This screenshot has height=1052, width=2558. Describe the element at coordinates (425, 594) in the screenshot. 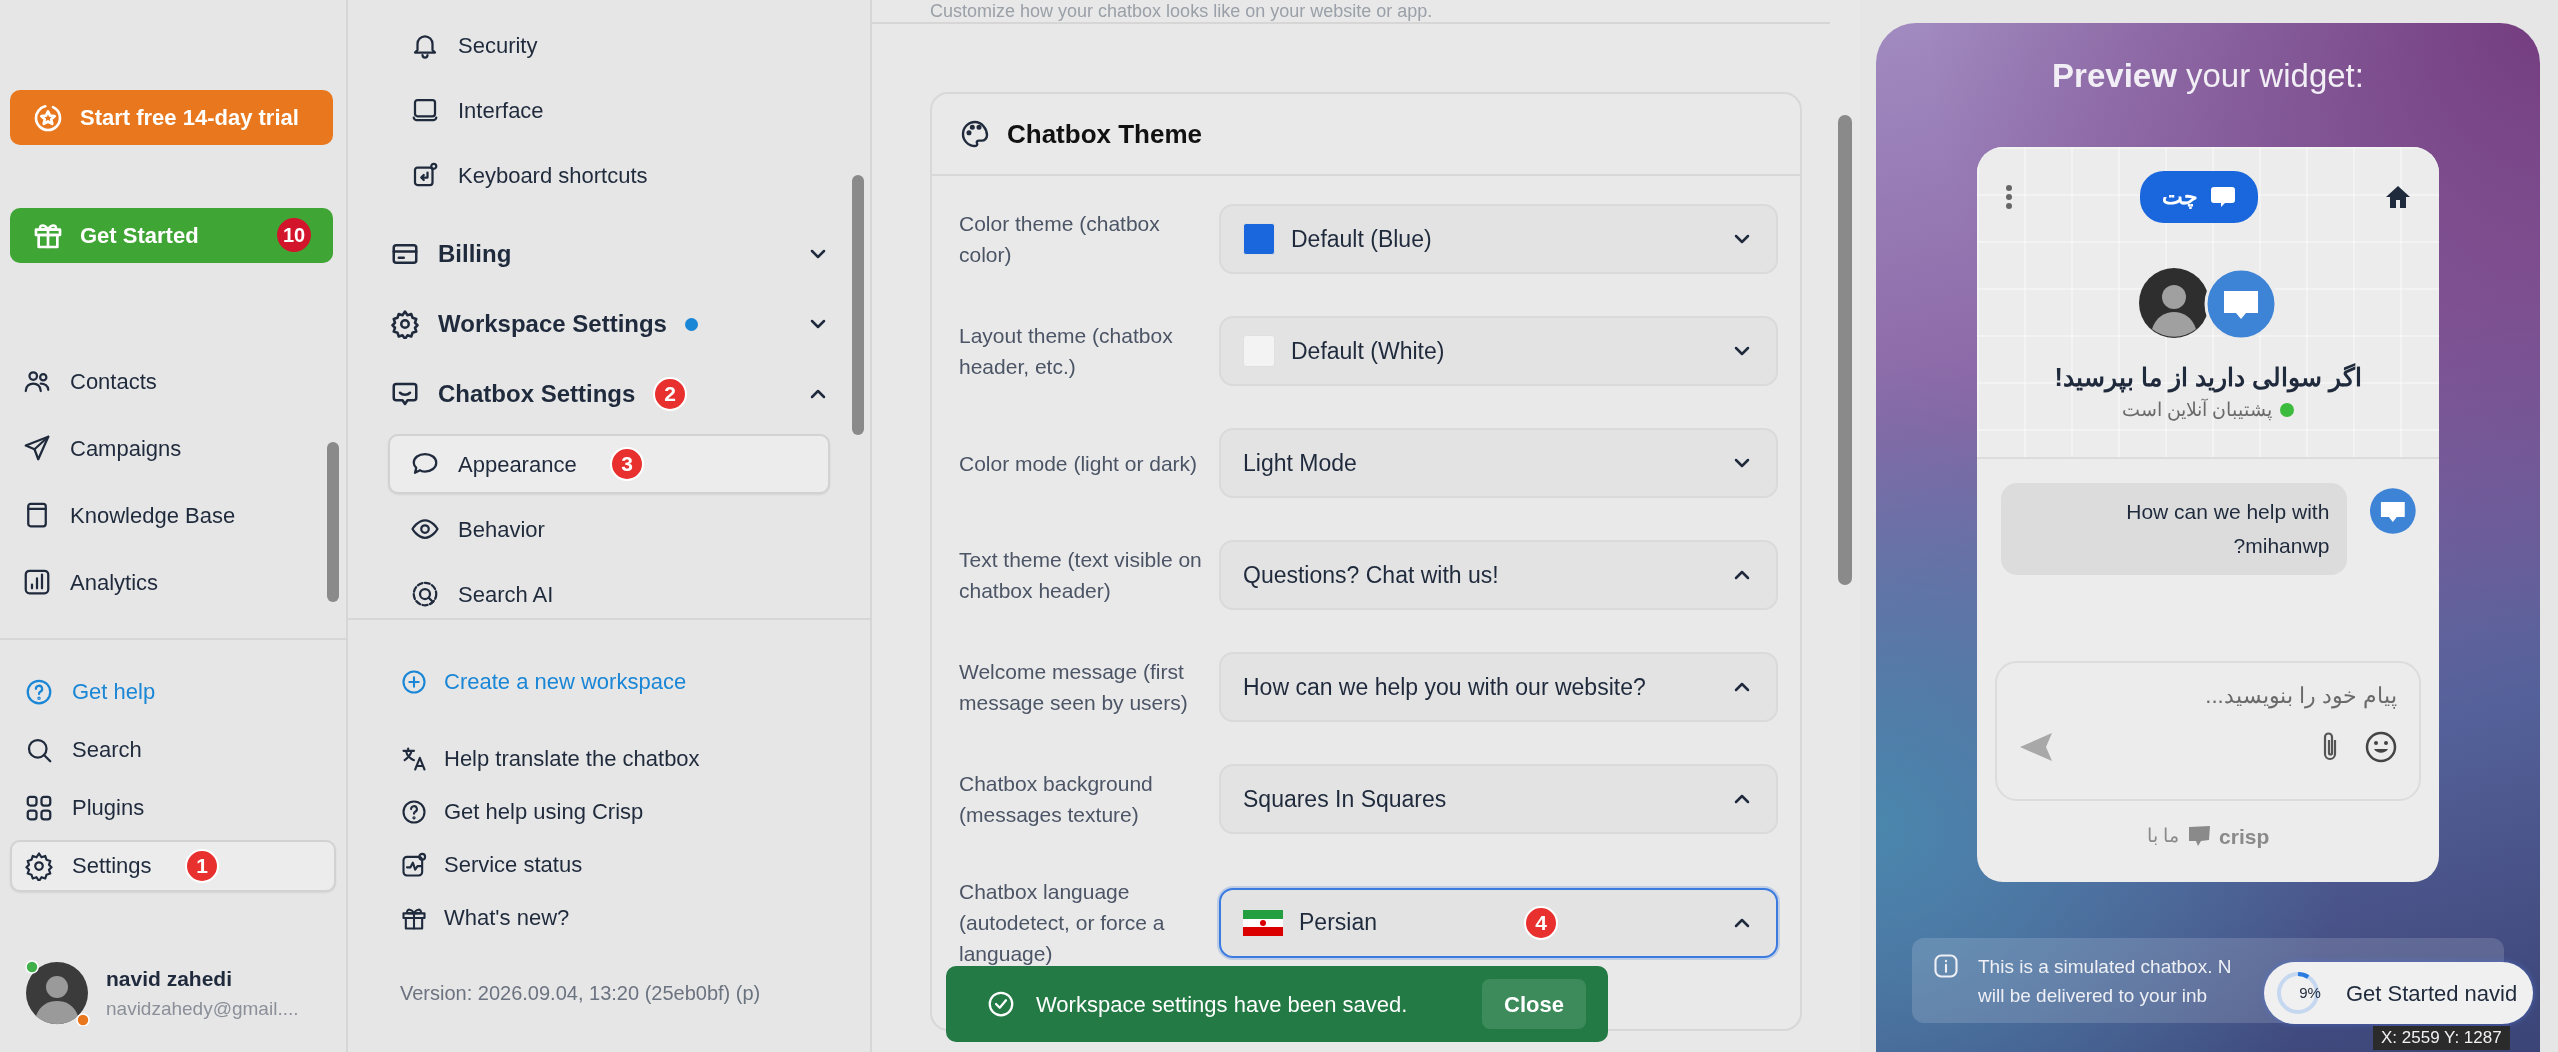

I see `search-icon` at that location.